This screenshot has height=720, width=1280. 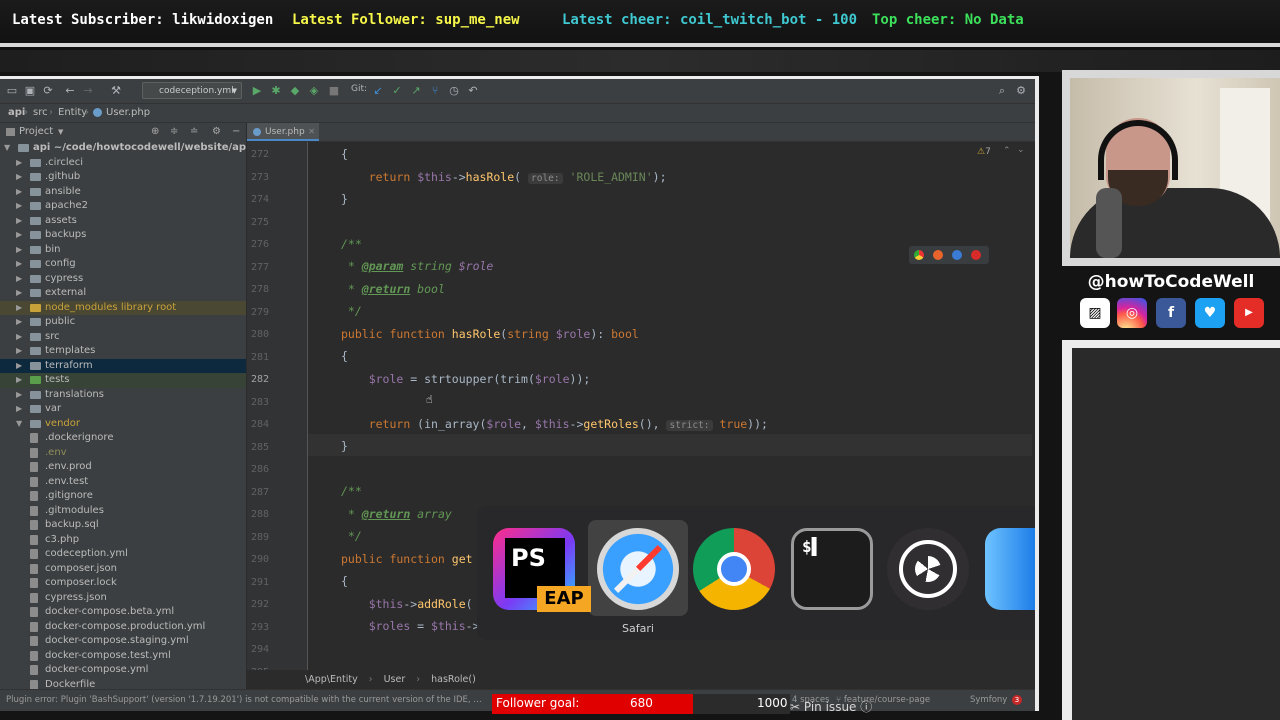 I want to click on warning-icon: ⚠7, so click(x=984, y=152).